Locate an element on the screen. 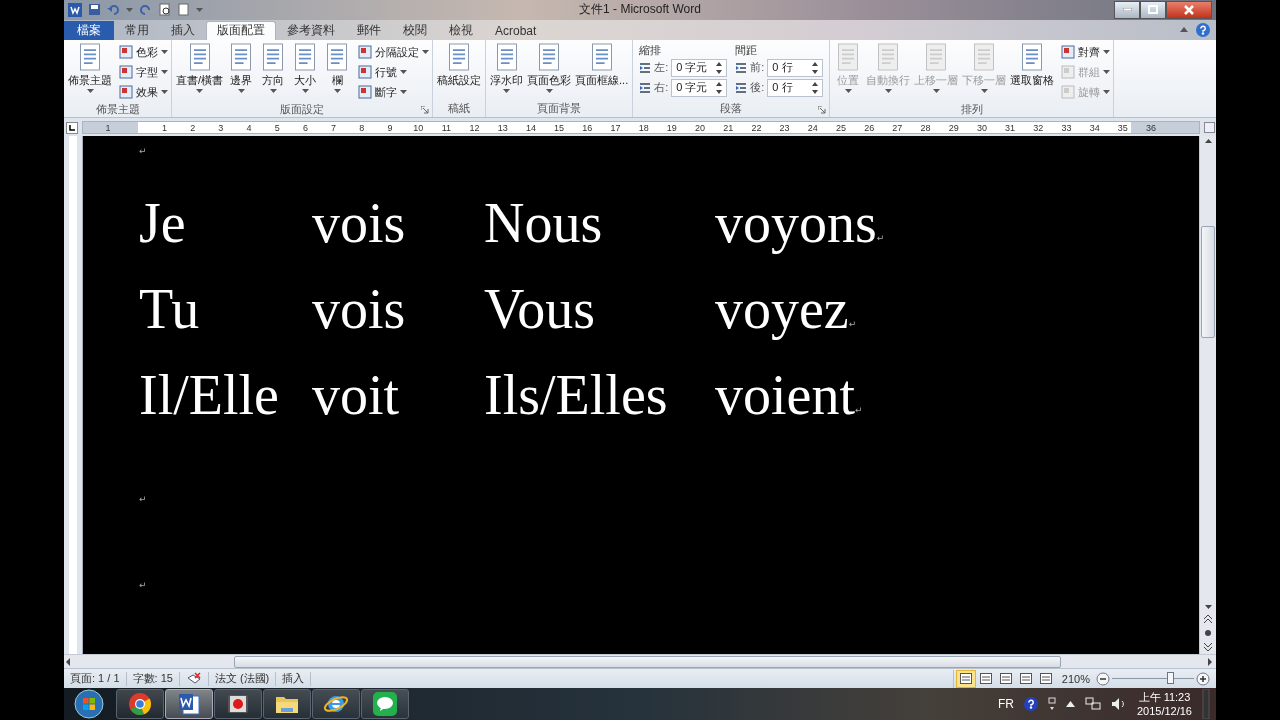  new-document-icon is located at coordinates (183, 10).